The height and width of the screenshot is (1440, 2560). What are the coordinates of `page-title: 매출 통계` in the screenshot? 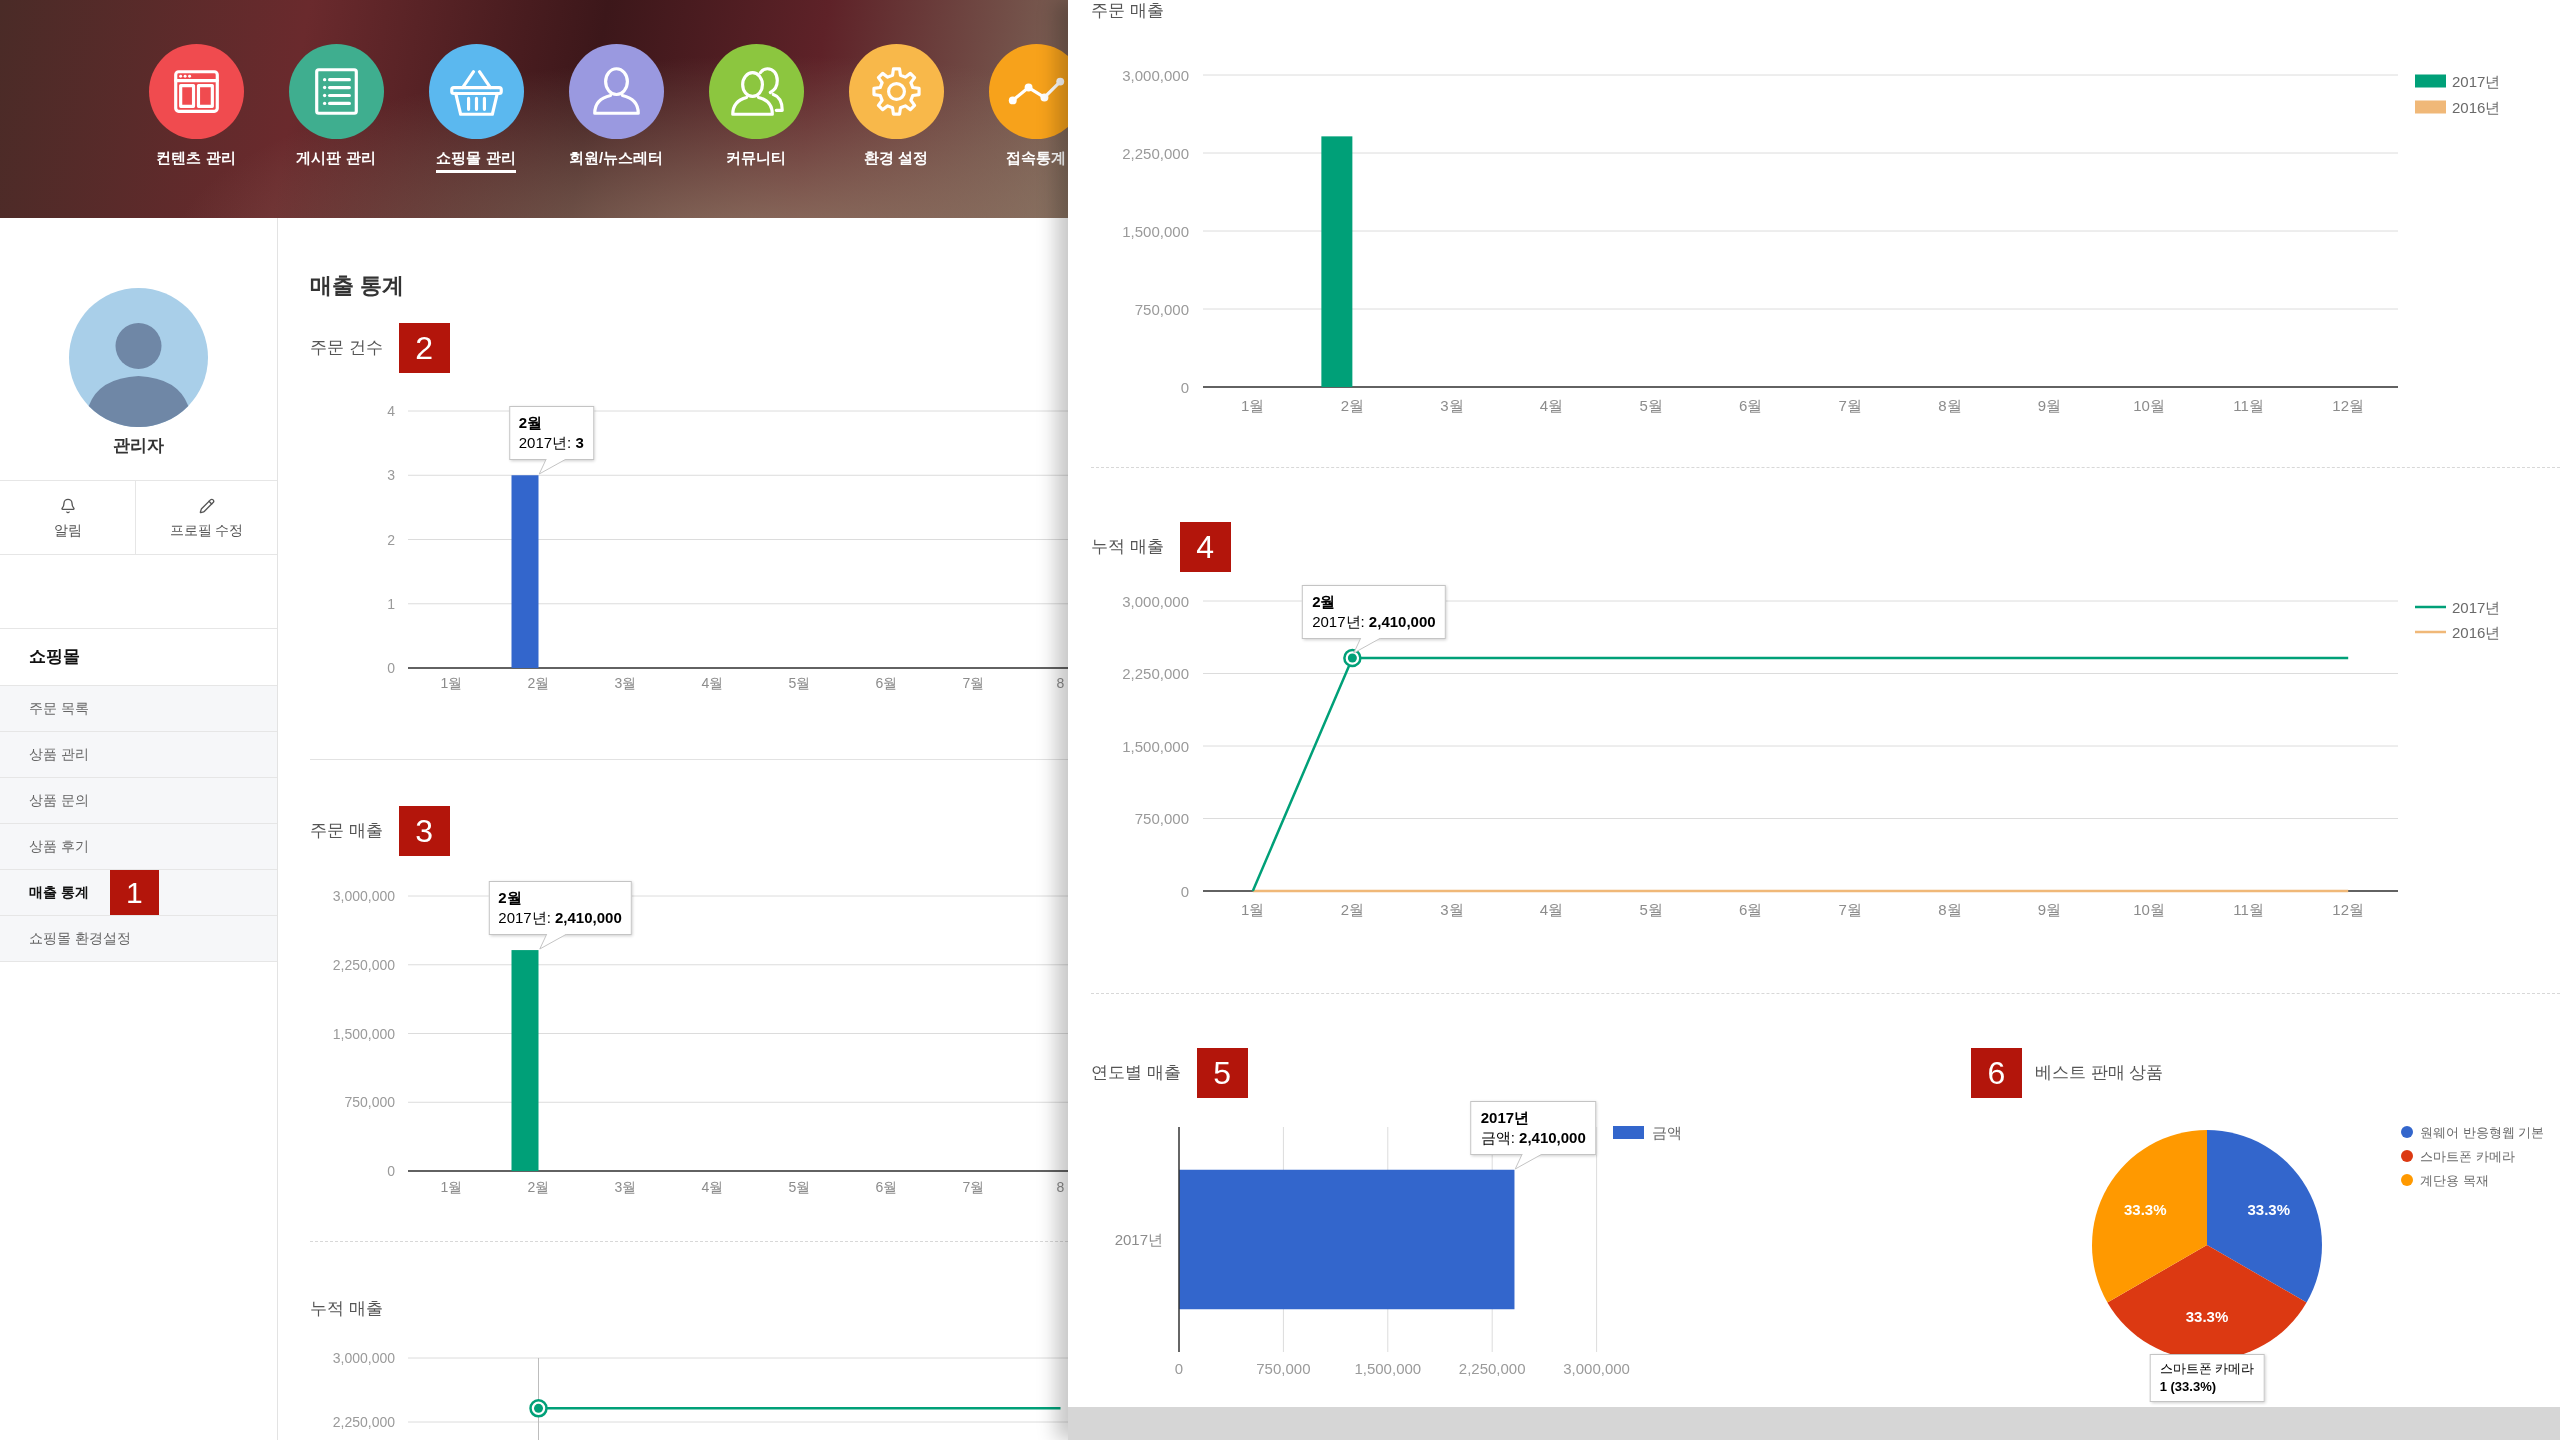 It's located at (358, 286).